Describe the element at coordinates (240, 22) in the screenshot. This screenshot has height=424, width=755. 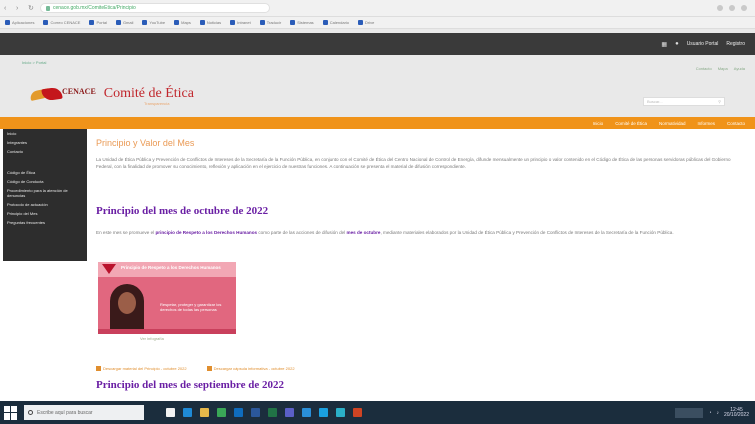
I see `bookmark-item: Intranet` at that location.